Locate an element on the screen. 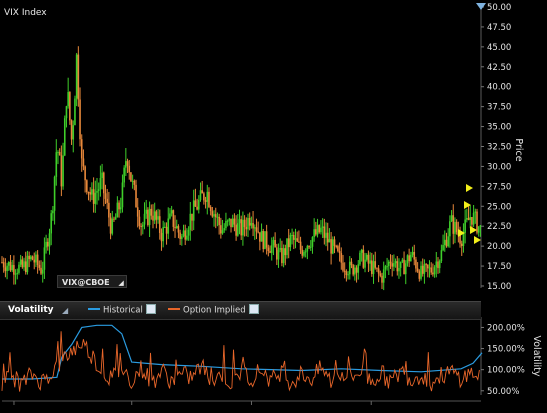 This screenshot has height=413, width=547. volatility-axis: 50.00% 100.00% 150.00% 200.00% Volatility is located at coordinates (511, 357).